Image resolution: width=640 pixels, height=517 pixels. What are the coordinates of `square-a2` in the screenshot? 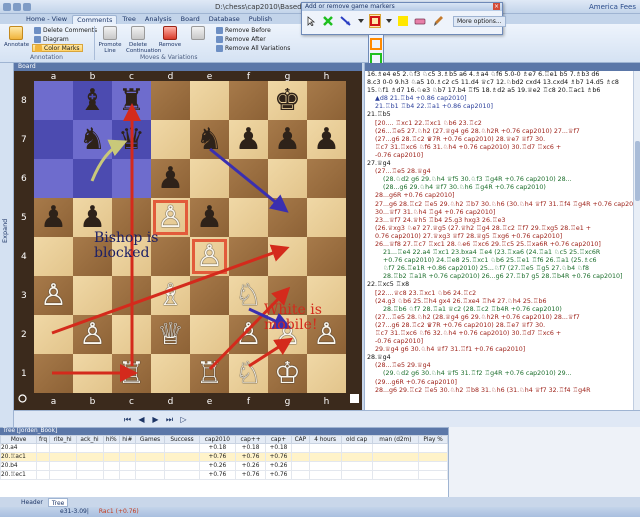 It's located at (53, 334).